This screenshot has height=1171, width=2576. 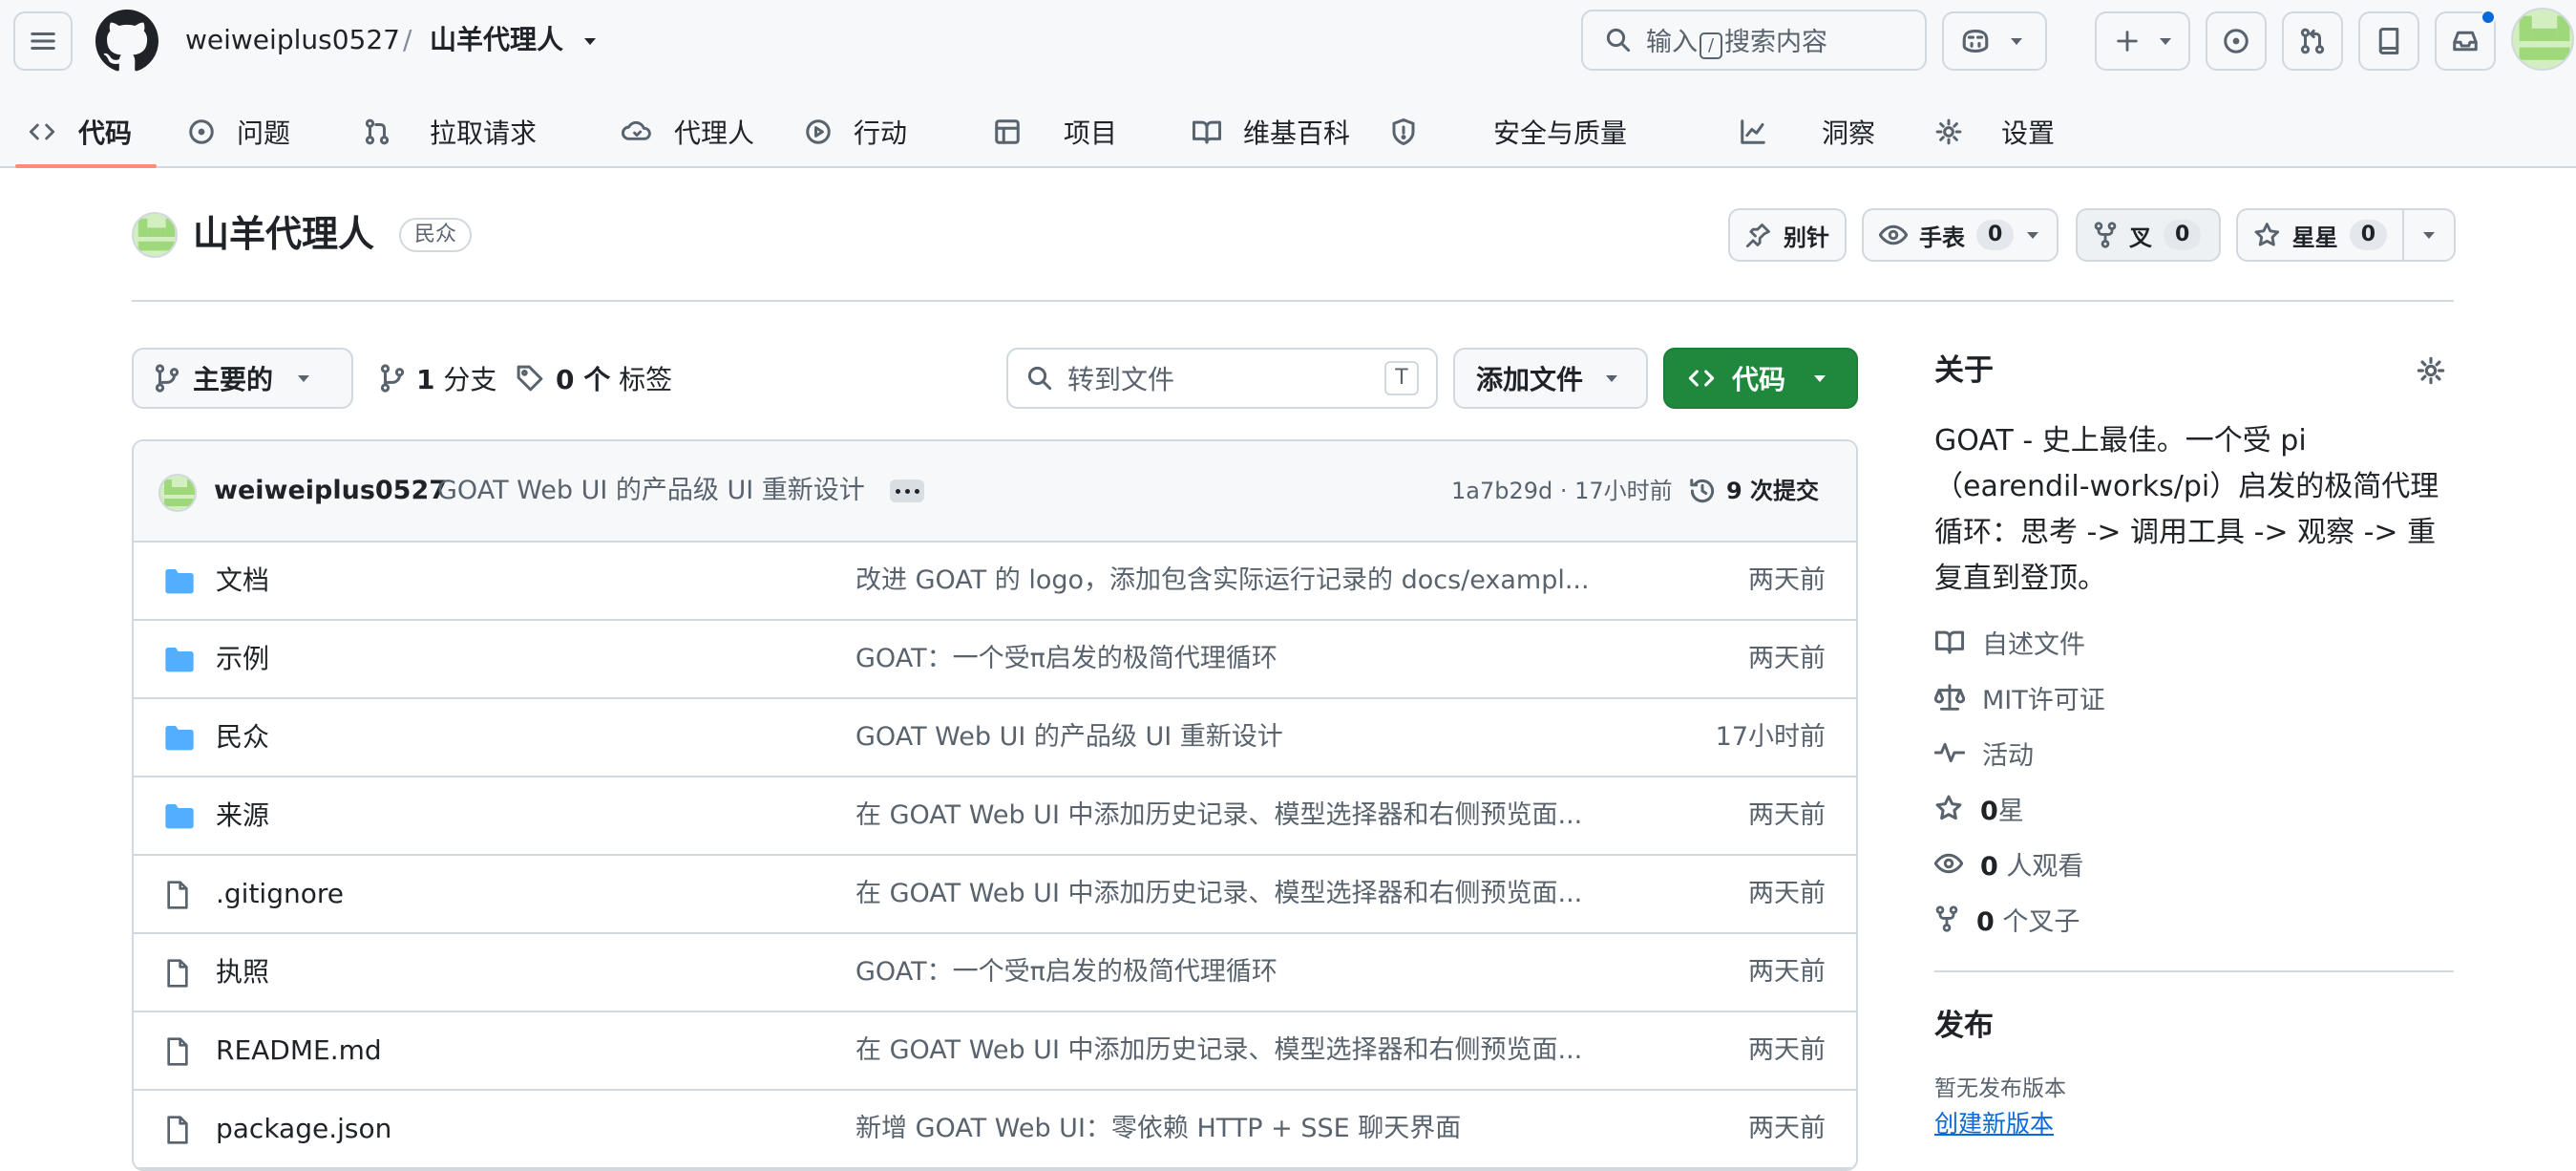 I want to click on tab-agents: 代理人, so click(x=687, y=132).